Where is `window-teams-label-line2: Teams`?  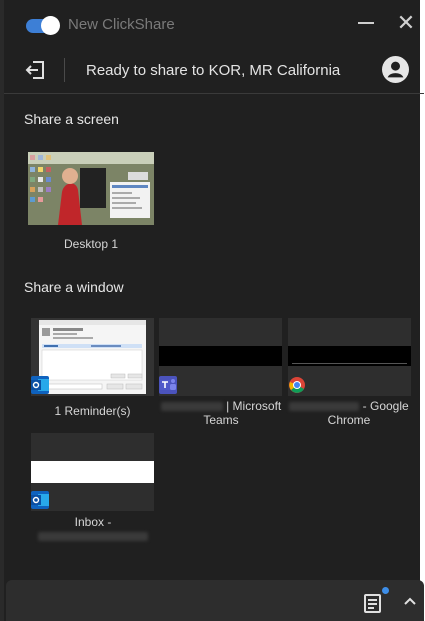 window-teams-label-line2: Teams is located at coordinates (221, 420).